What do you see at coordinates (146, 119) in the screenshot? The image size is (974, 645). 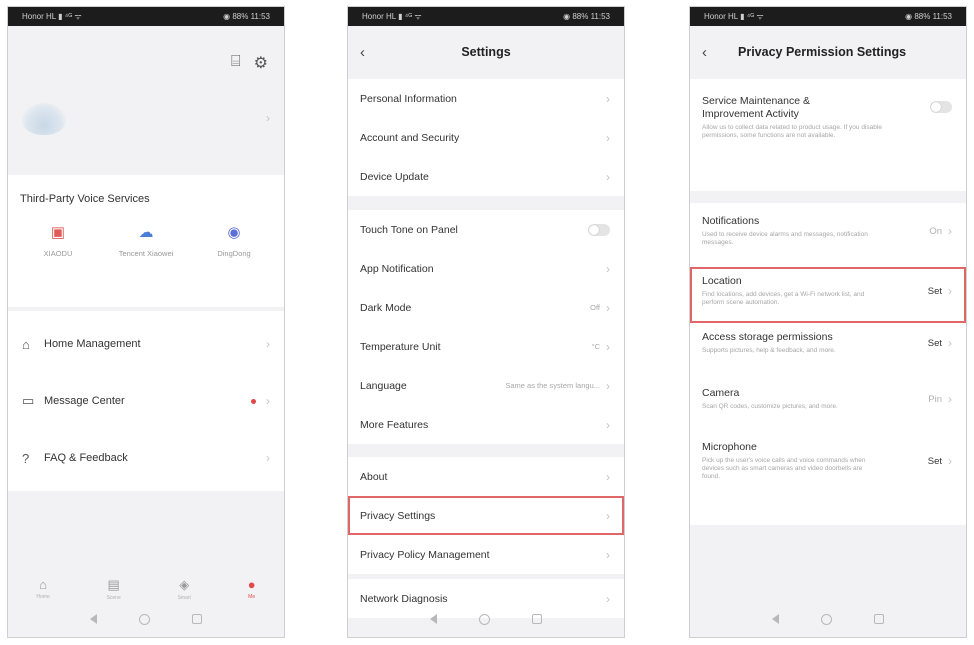 I see `profile-card: ›` at bounding box center [146, 119].